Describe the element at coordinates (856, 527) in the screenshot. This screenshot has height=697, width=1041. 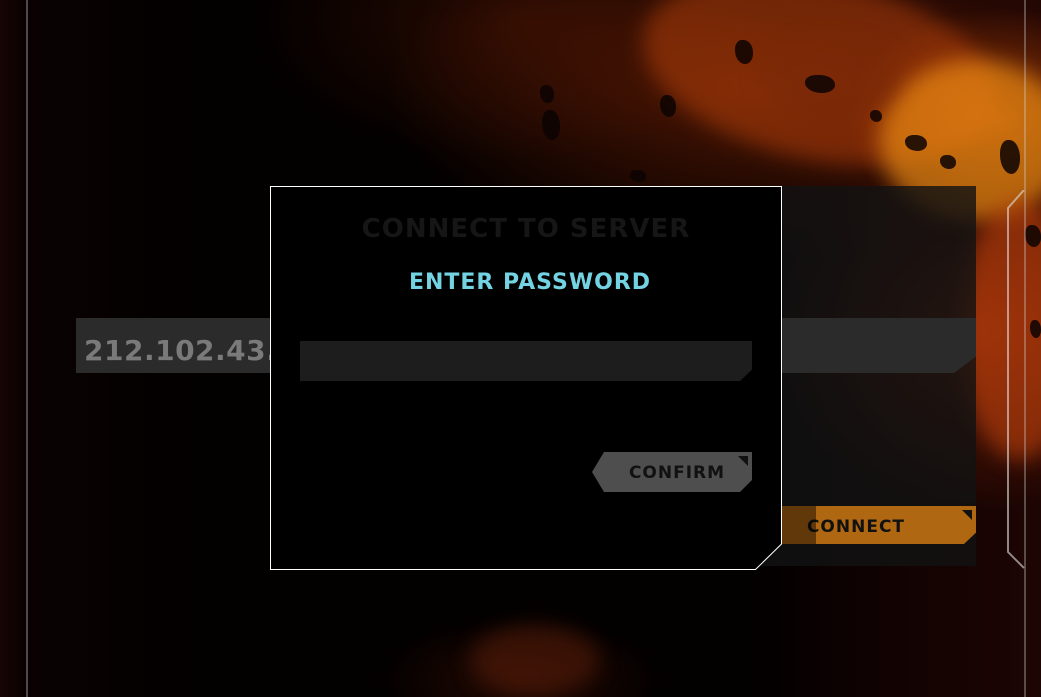
I see `connect-button-label: CONNECT` at that location.